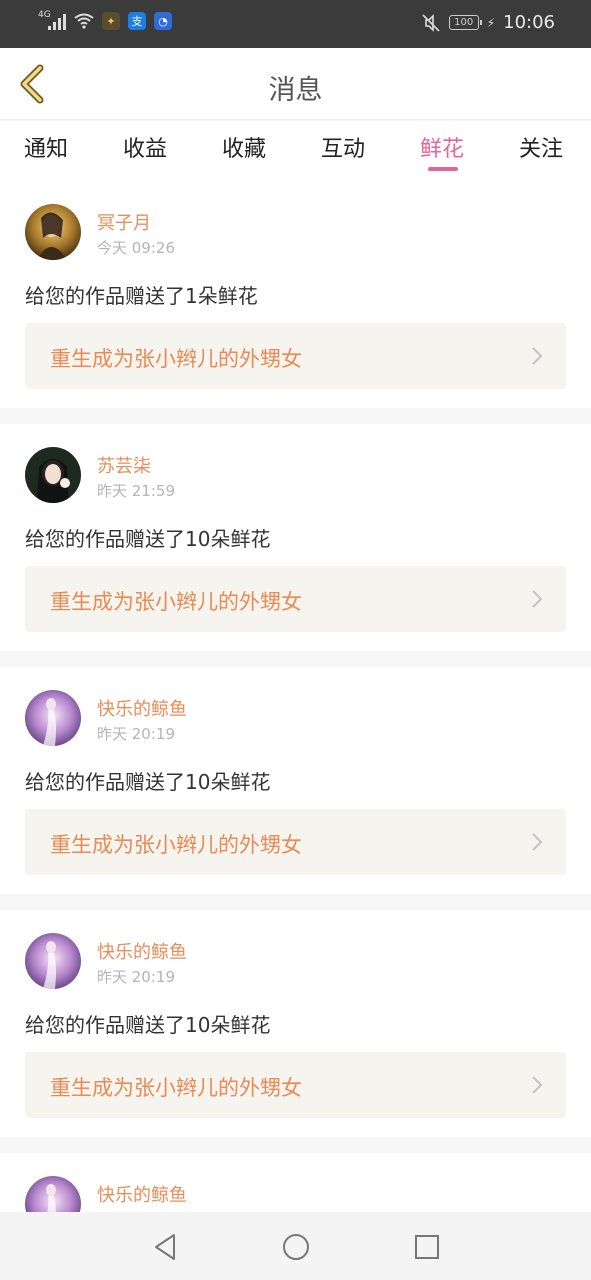 The image size is (591, 1280). Describe the element at coordinates (136, 248) in the screenshot. I see `timestamp: 今天 09:26` at that location.